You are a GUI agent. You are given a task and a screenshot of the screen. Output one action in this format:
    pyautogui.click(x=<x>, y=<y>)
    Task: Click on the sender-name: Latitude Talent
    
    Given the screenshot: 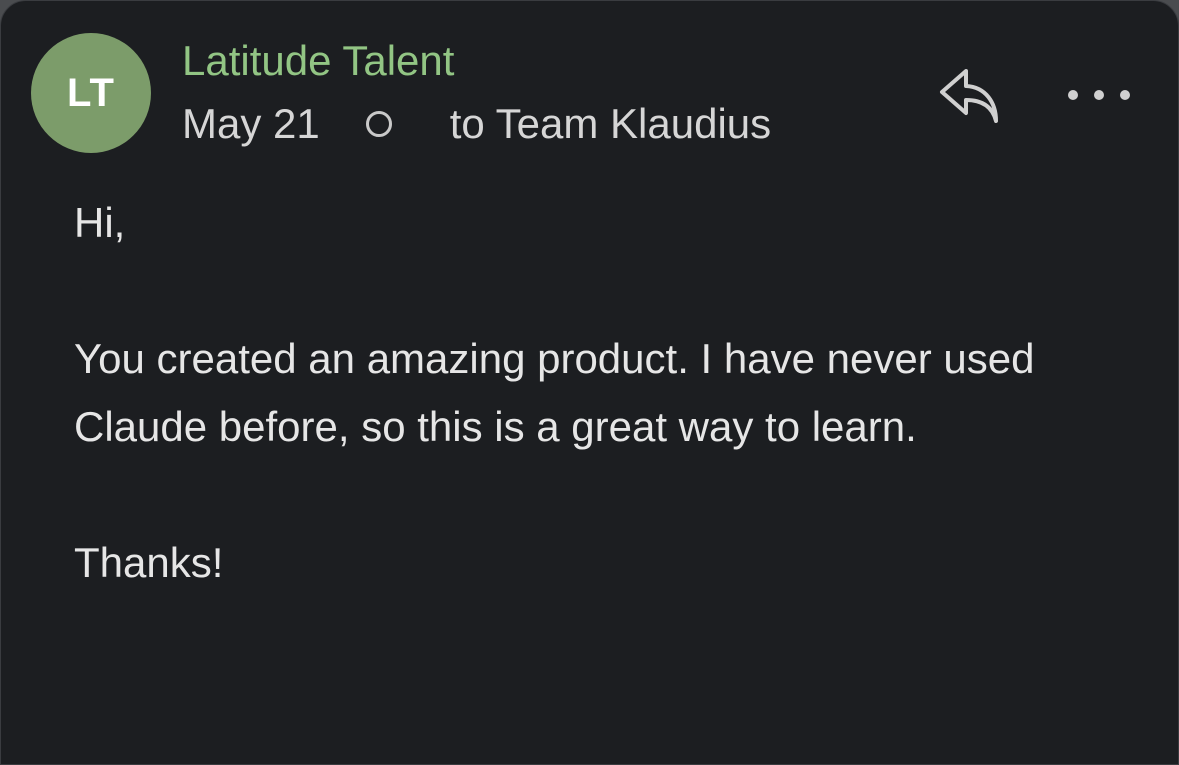 What is the action you would take?
    pyautogui.click(x=318, y=61)
    